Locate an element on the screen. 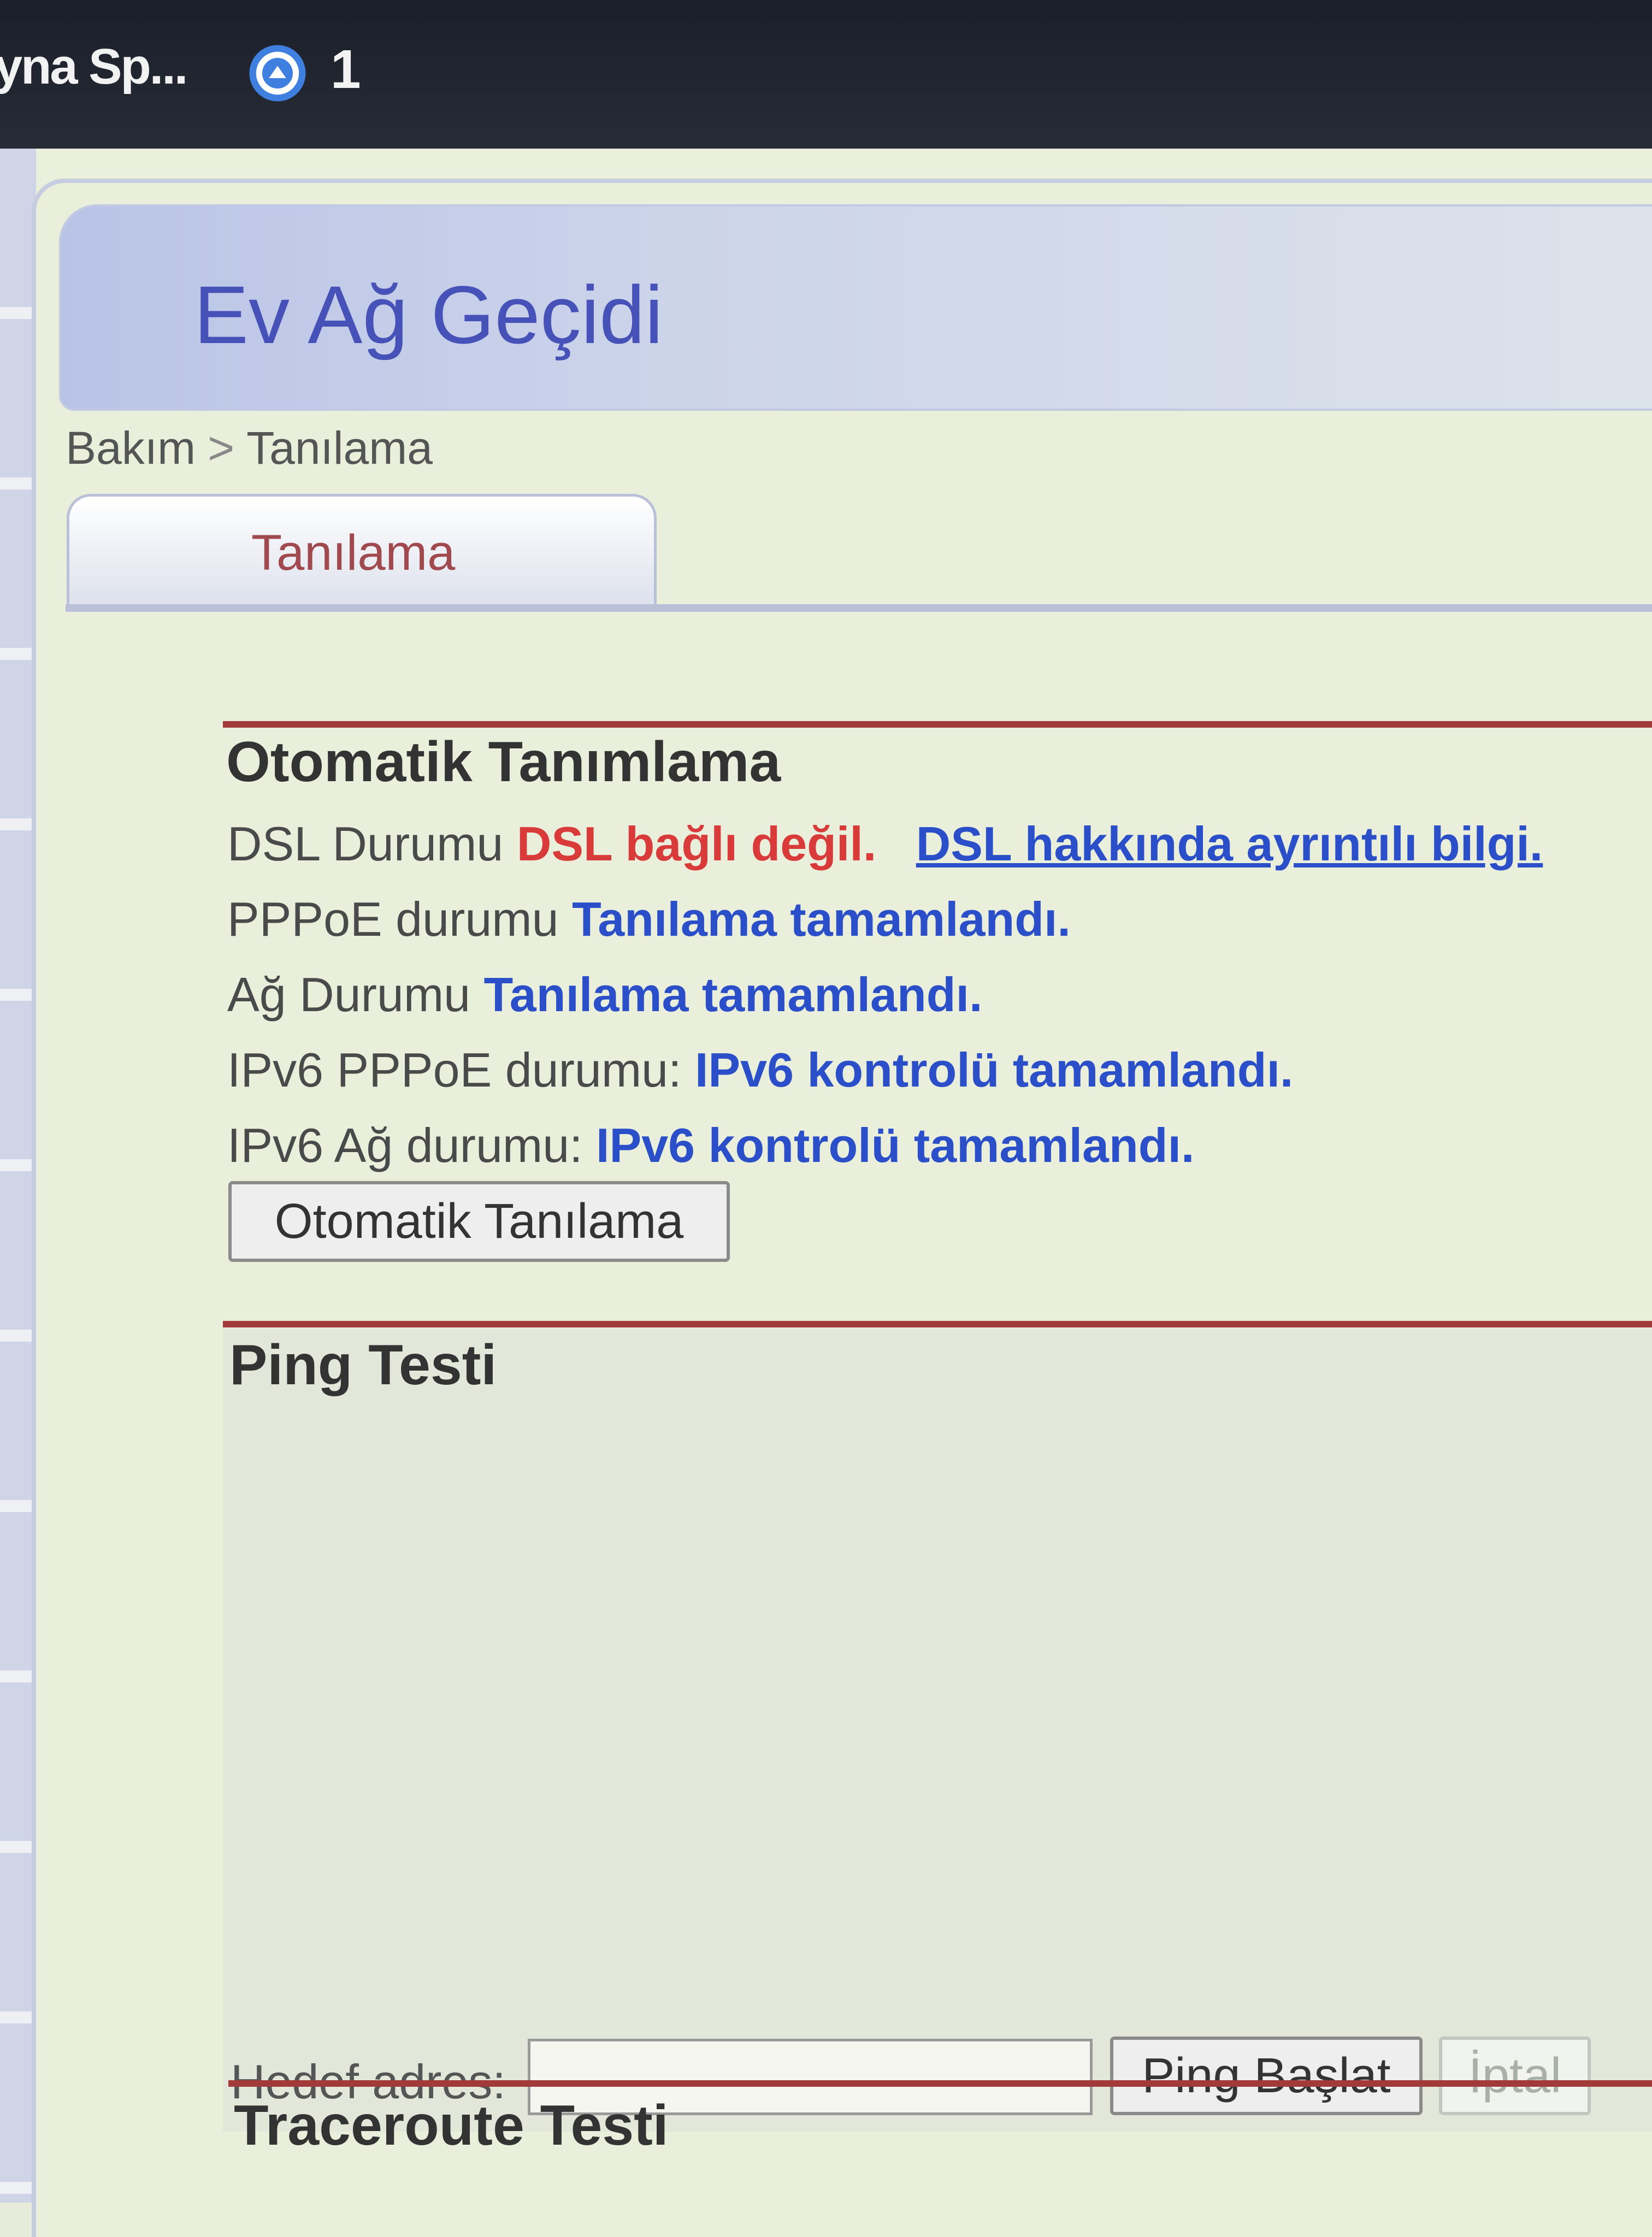  dsl-status-value: DSL bağlı değil. is located at coordinates (696, 844).